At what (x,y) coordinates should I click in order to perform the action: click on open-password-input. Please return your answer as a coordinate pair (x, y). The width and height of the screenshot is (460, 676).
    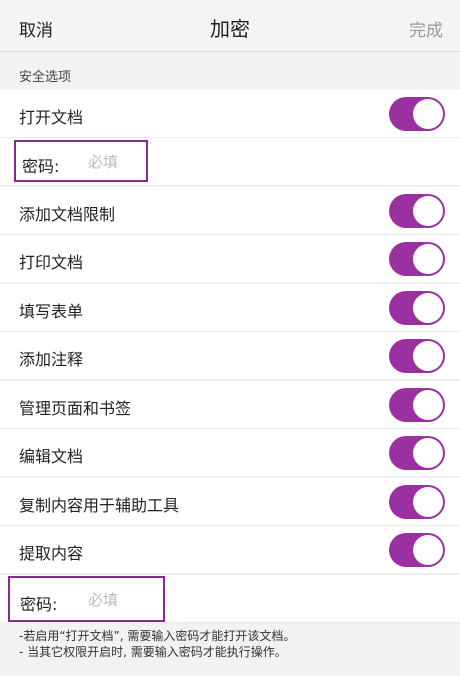
    Looking at the image, I should click on (116, 162).